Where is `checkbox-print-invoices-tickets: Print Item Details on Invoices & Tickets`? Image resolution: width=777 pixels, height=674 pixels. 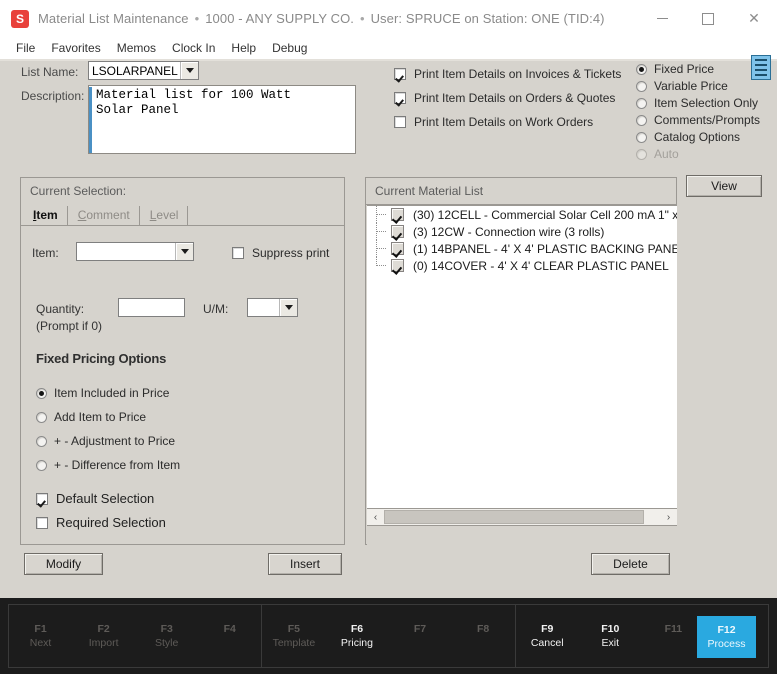
checkbox-print-invoices-tickets: Print Item Details on Invoices & Tickets is located at coordinates (507, 74).